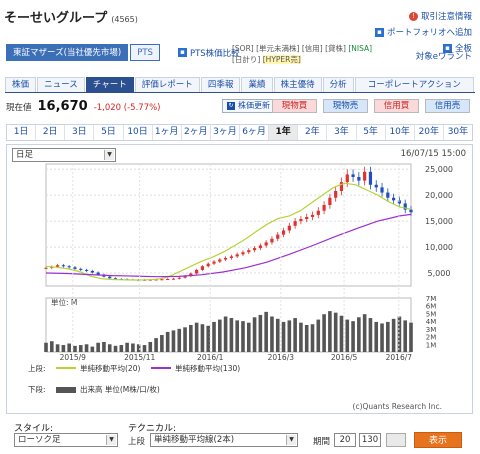  Describe the element at coordinates (396, 440) in the screenshot. I see `ma-period-3-input` at that location.